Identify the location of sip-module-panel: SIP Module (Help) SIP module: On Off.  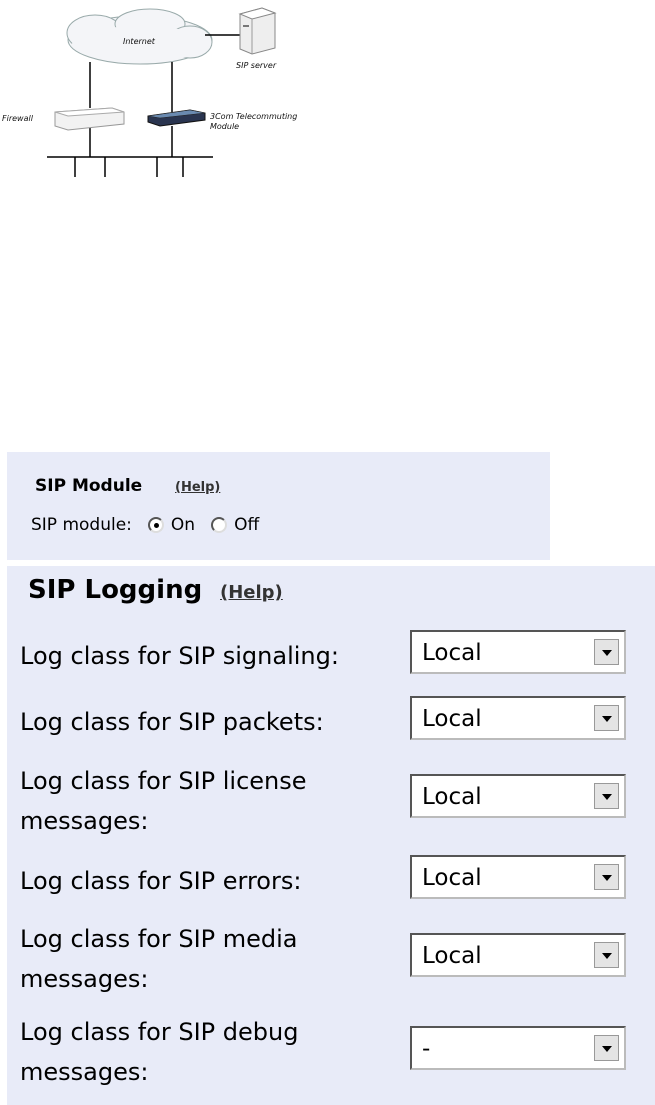
(278, 506).